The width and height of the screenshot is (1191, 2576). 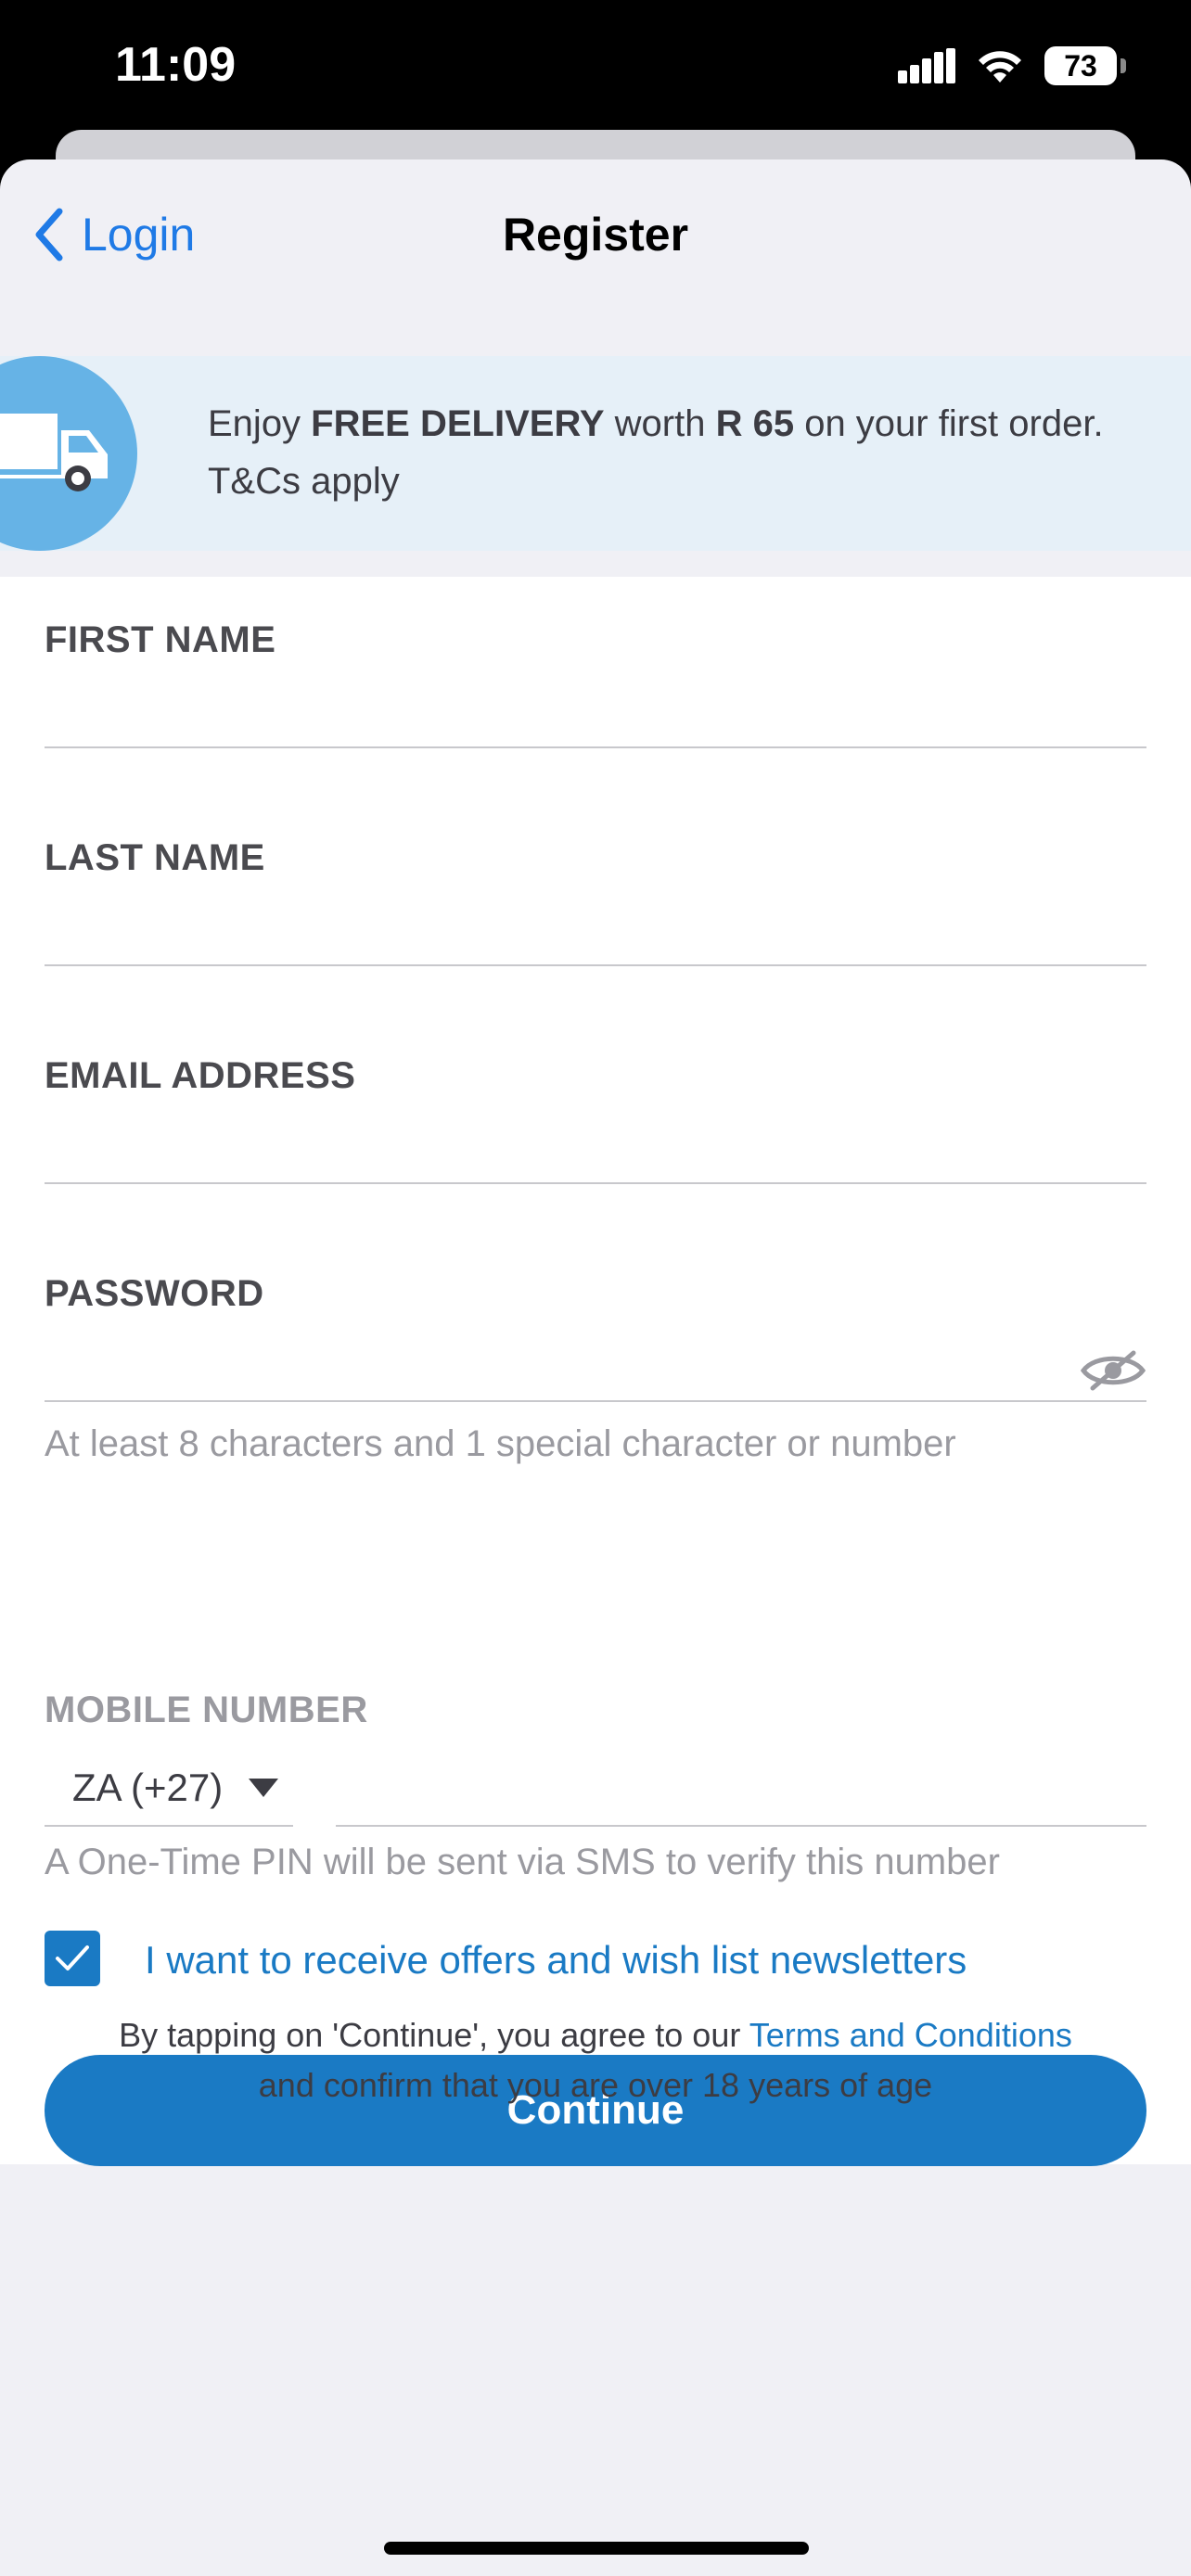 I want to click on first-name-underline, so click(x=595, y=747).